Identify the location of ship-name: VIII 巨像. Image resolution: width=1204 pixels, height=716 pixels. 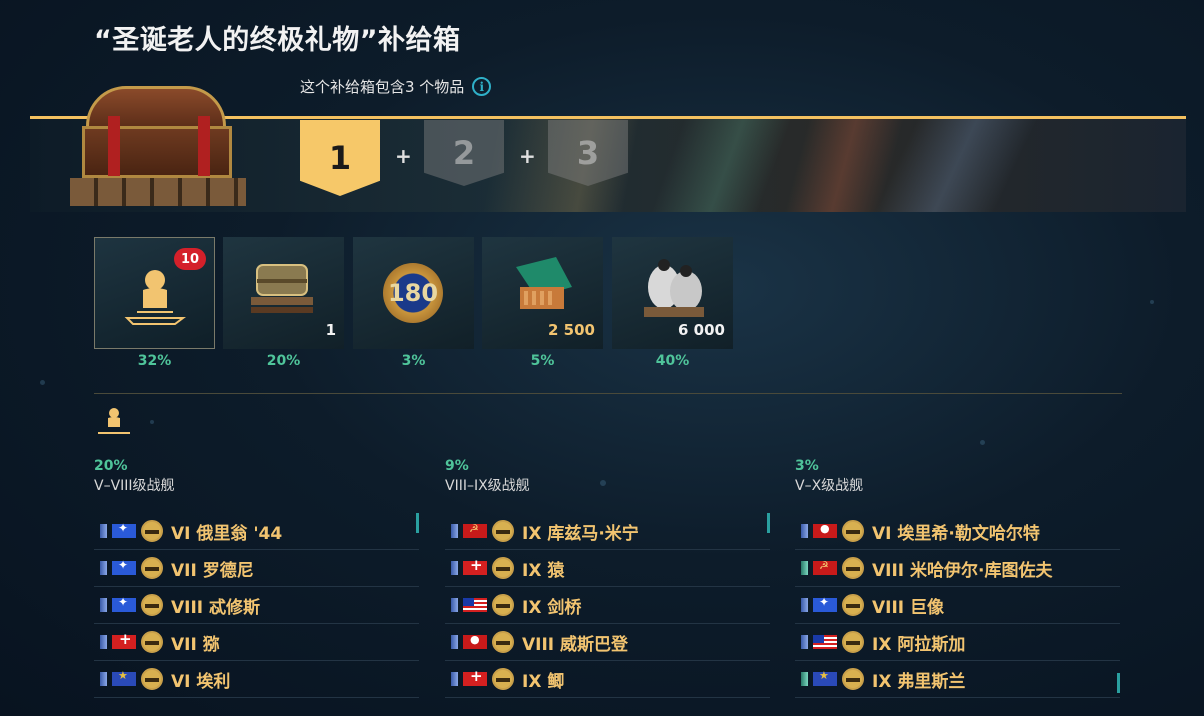
(908, 607).